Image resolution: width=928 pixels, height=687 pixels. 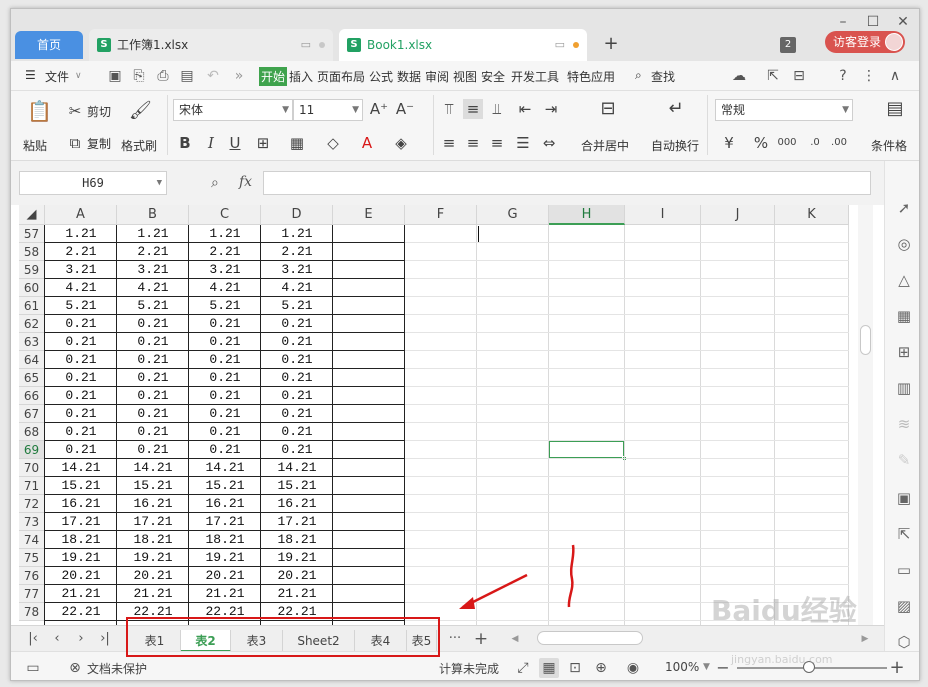 What do you see at coordinates (153, 306) in the screenshot?
I see `cell-b61: 5.21` at bounding box center [153, 306].